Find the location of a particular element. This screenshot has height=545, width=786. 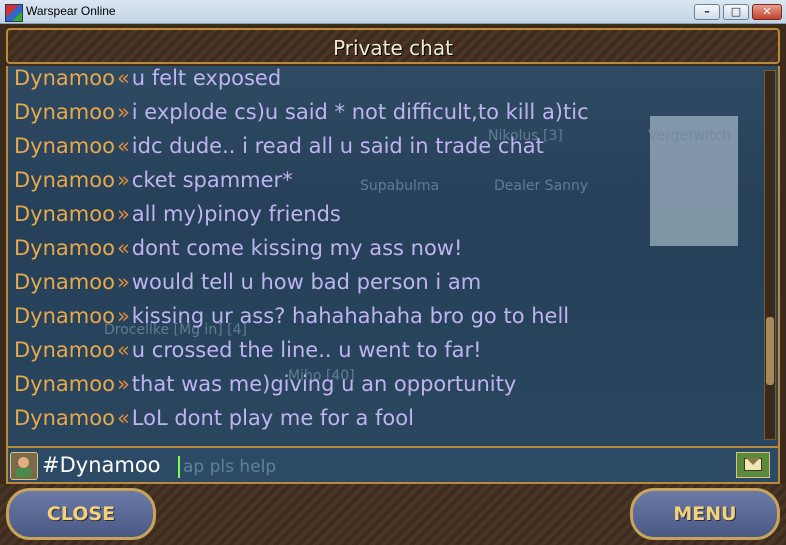

bottom-action-bar: CLOSE MENU is located at coordinates (393, 514).